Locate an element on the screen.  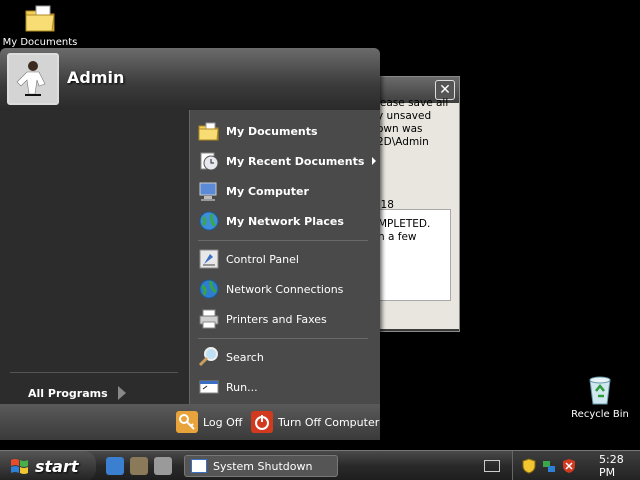
close-icon: ✕ is located at coordinates (445, 90).